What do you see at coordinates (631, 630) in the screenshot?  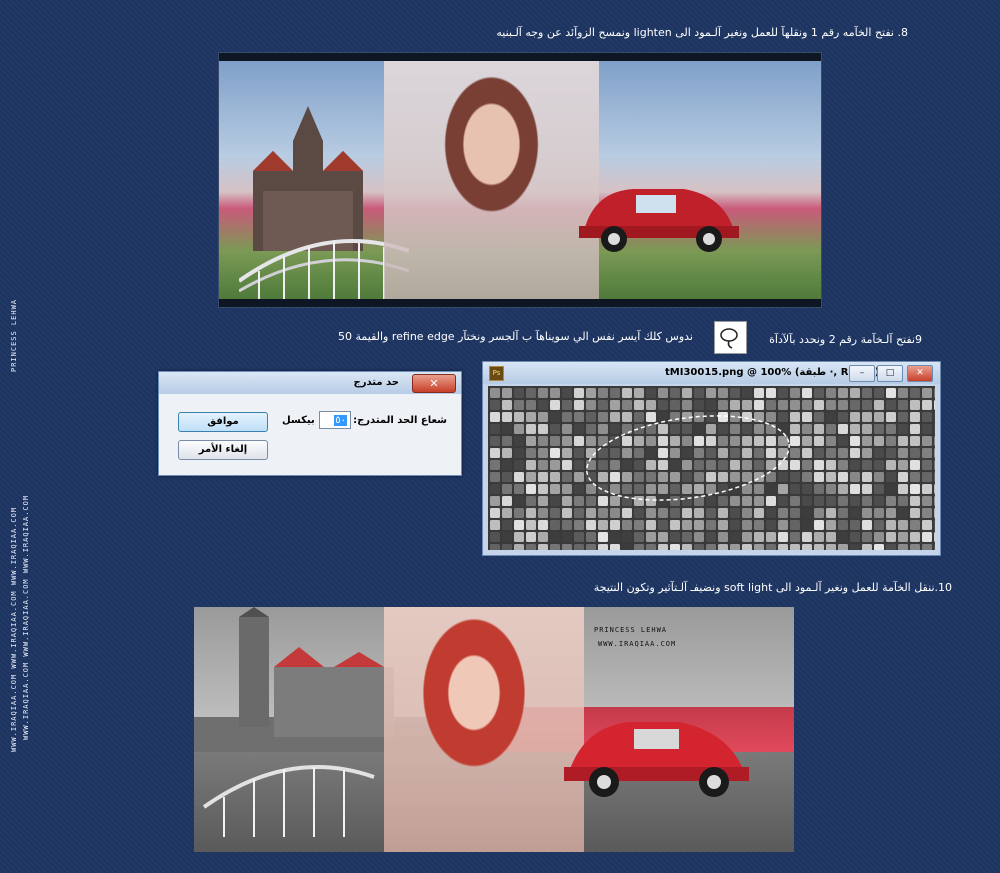 I see `watermark-name: PRINCESS LEHWA` at bounding box center [631, 630].